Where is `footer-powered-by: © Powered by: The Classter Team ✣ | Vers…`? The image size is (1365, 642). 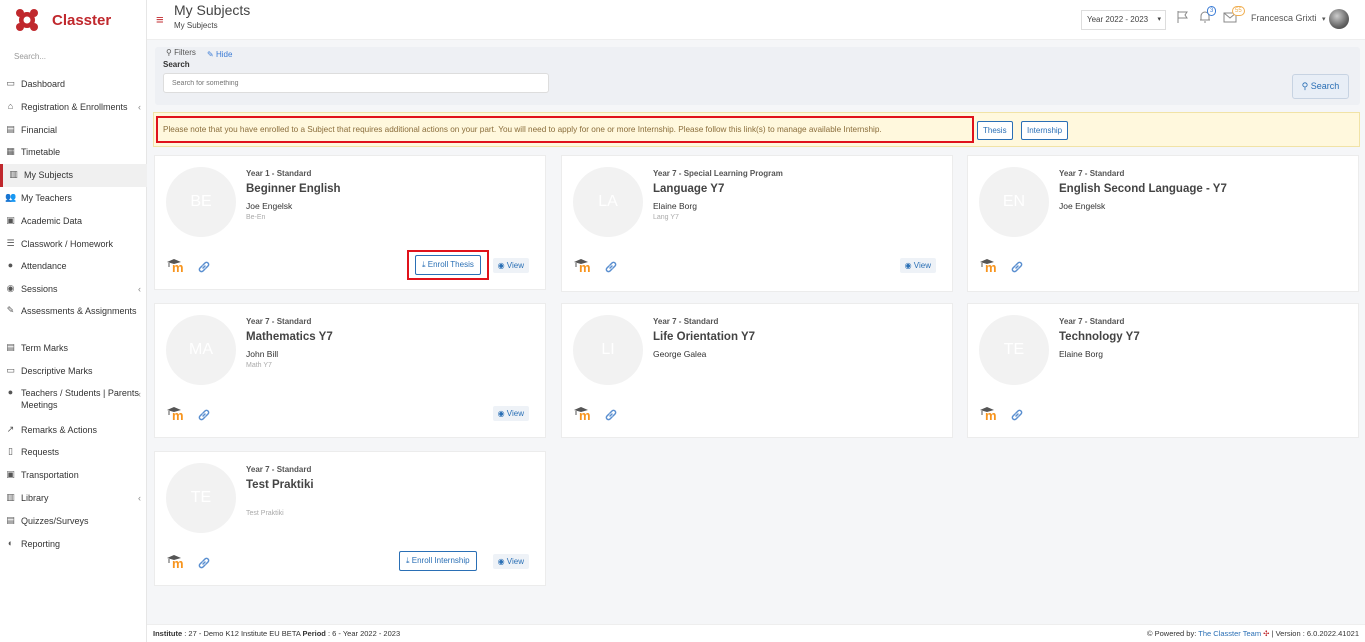
footer-powered-by: © Powered by: The Classter Team ✣ | Vers… is located at coordinates (1253, 633).